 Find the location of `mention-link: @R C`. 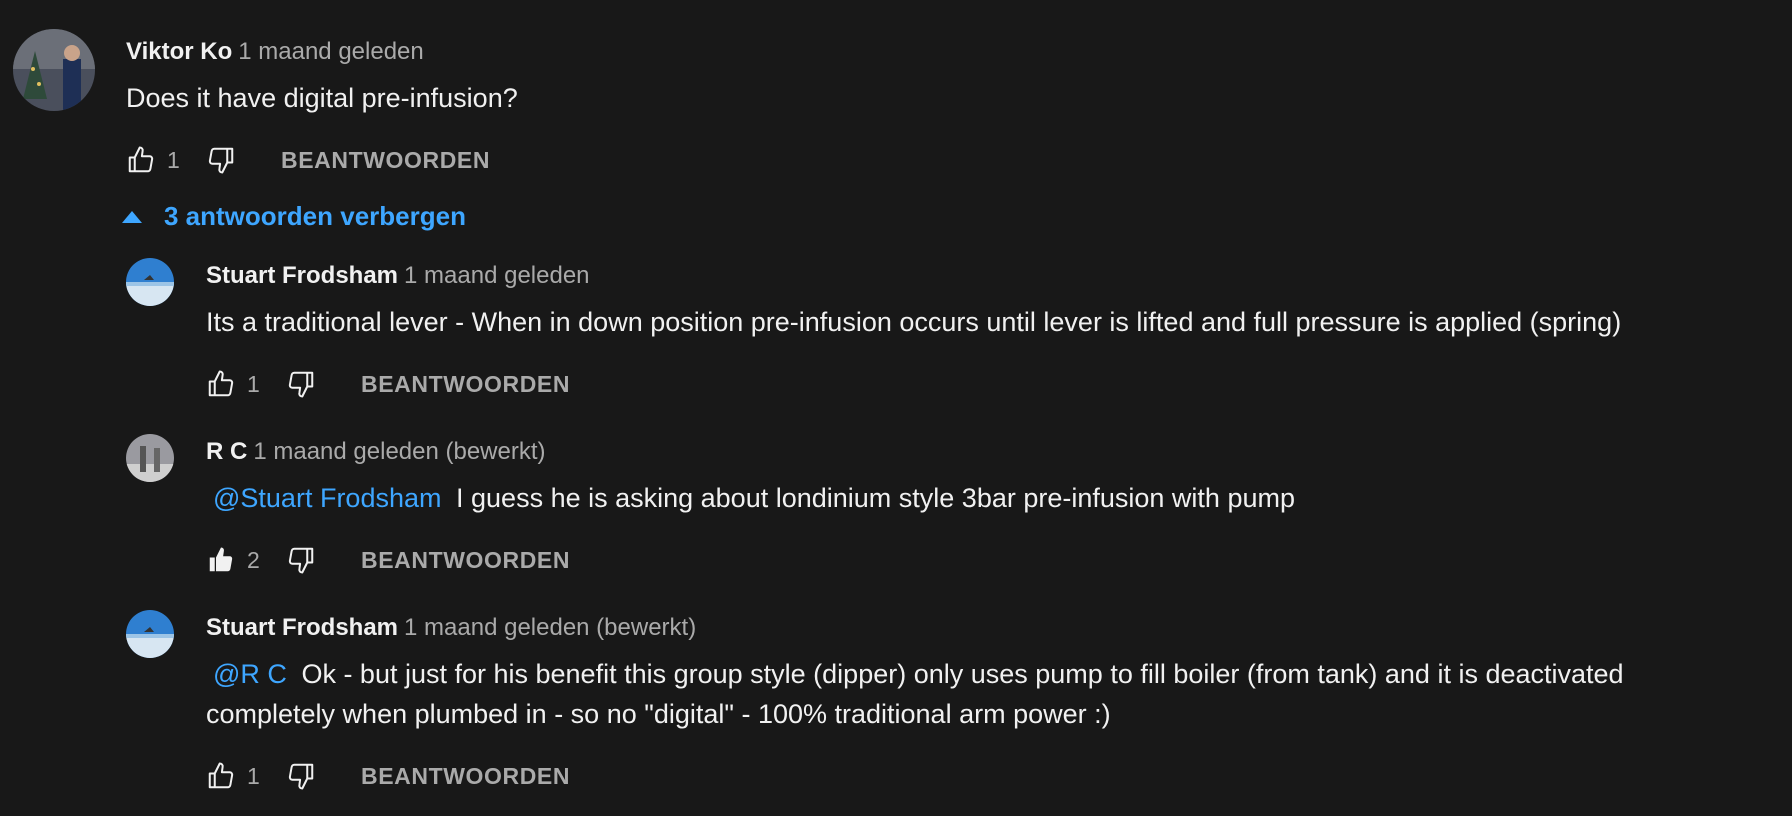

mention-link: @R C is located at coordinates (250, 674).